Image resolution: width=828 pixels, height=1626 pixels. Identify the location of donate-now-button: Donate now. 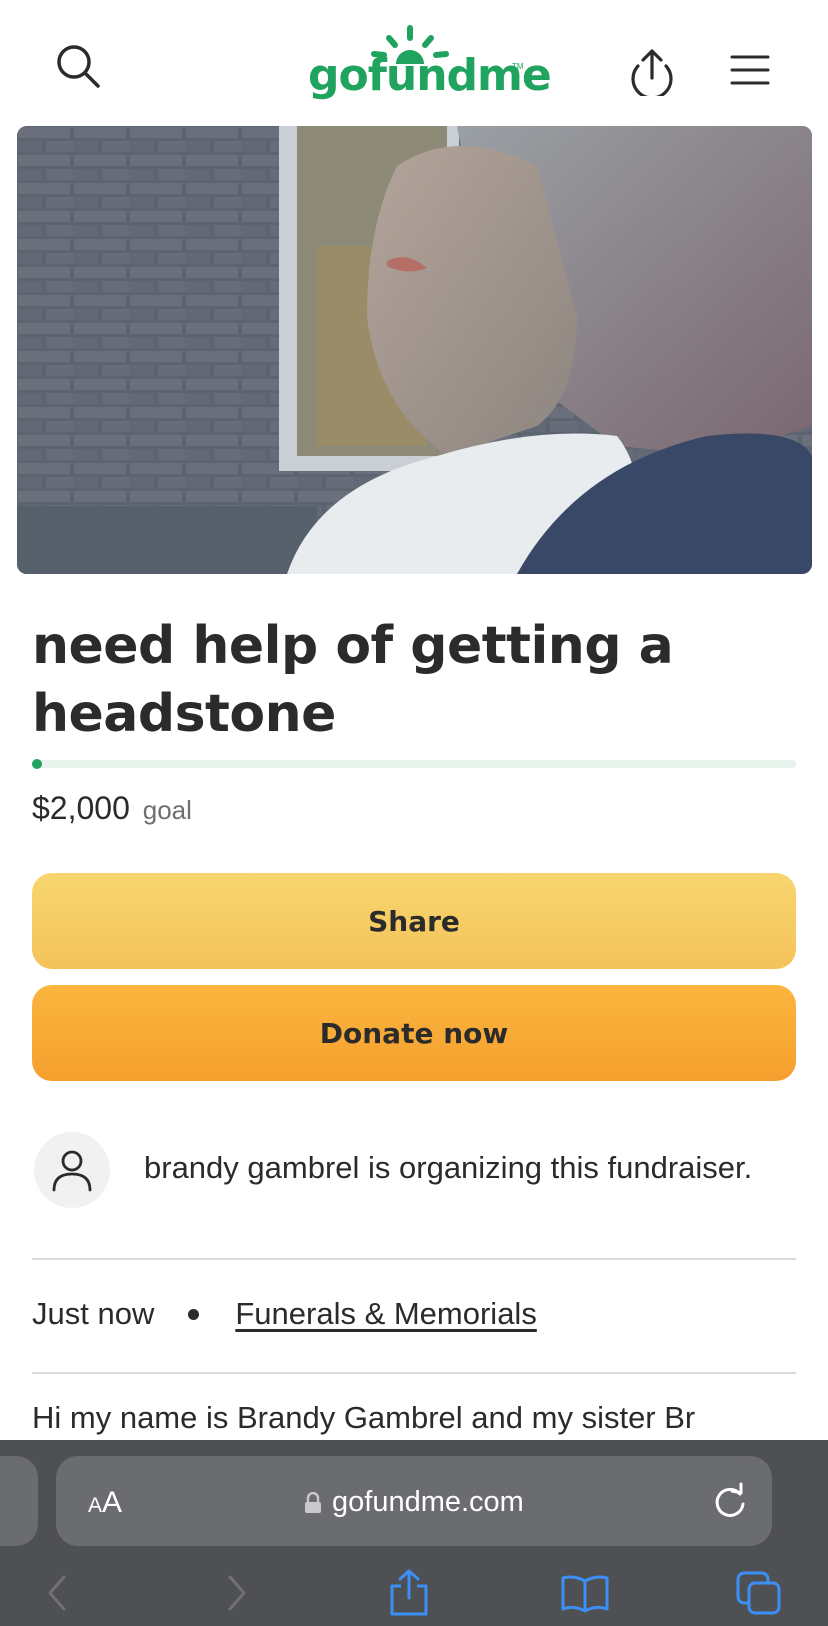
(414, 1033).